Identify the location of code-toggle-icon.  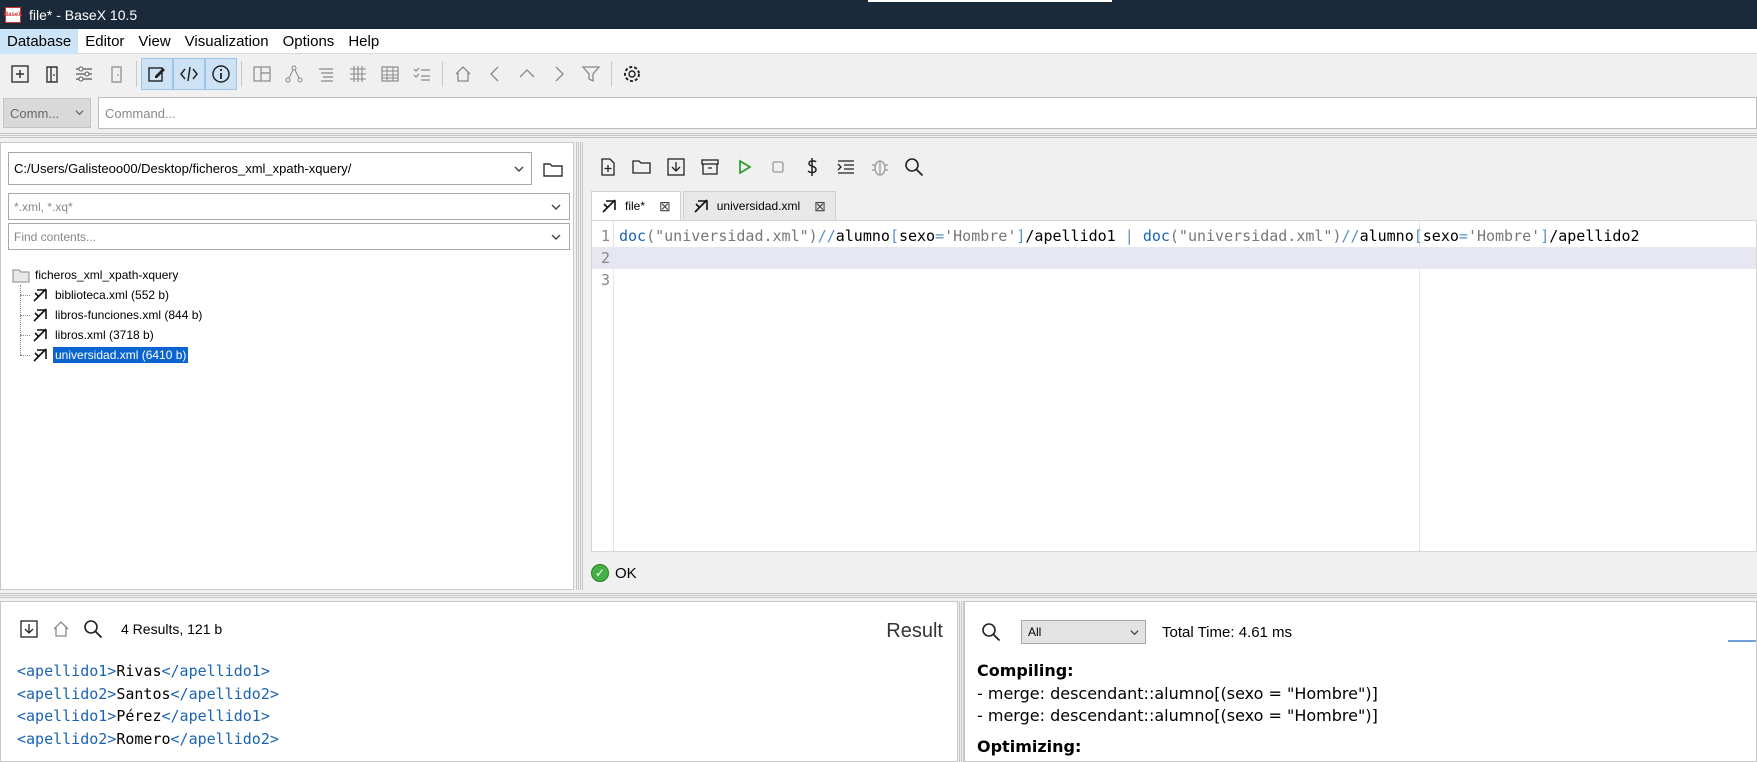
(189, 73).